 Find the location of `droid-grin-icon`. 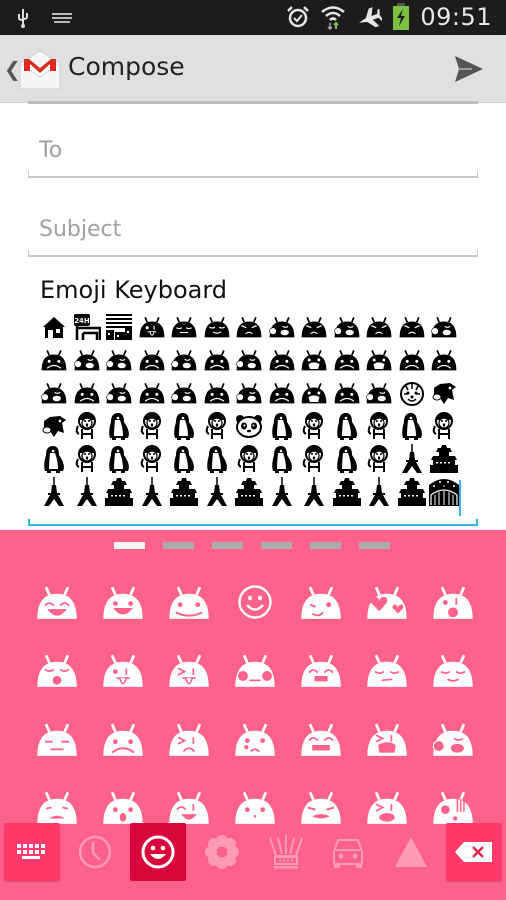

droid-grin-icon is located at coordinates (123, 602).